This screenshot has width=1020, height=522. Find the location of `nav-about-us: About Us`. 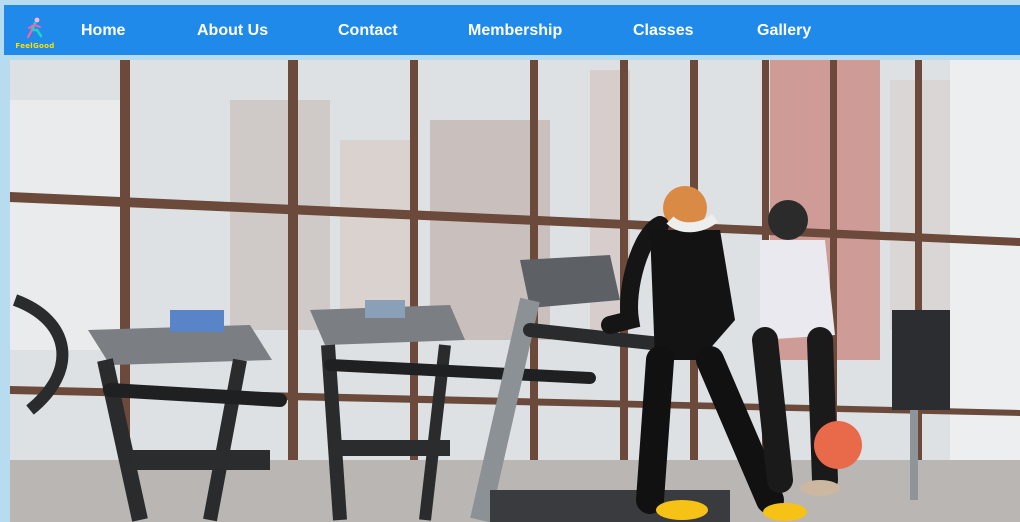

nav-about-us: About Us is located at coordinates (232, 31).